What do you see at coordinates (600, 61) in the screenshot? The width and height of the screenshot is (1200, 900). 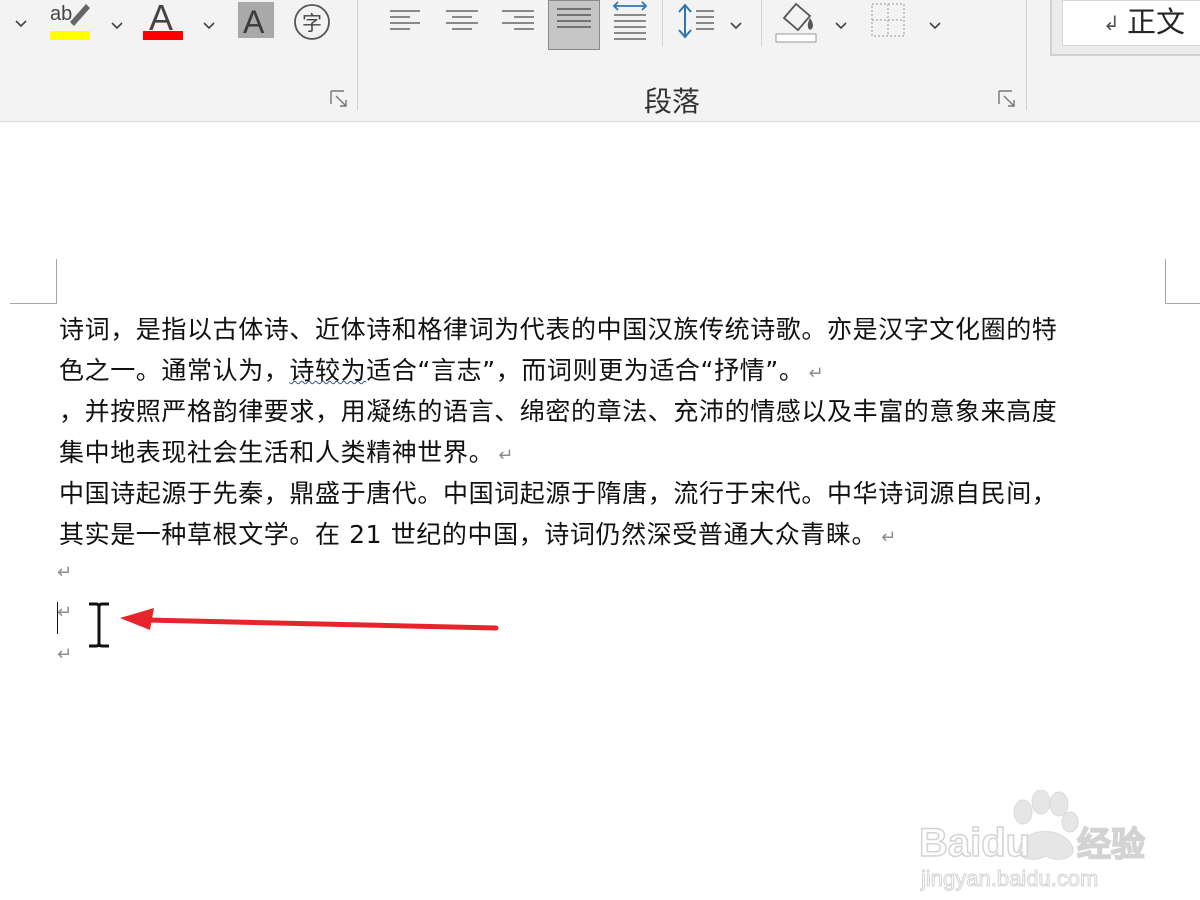 I see `ribbon: ab A A 字 段落 ↲ 正文` at bounding box center [600, 61].